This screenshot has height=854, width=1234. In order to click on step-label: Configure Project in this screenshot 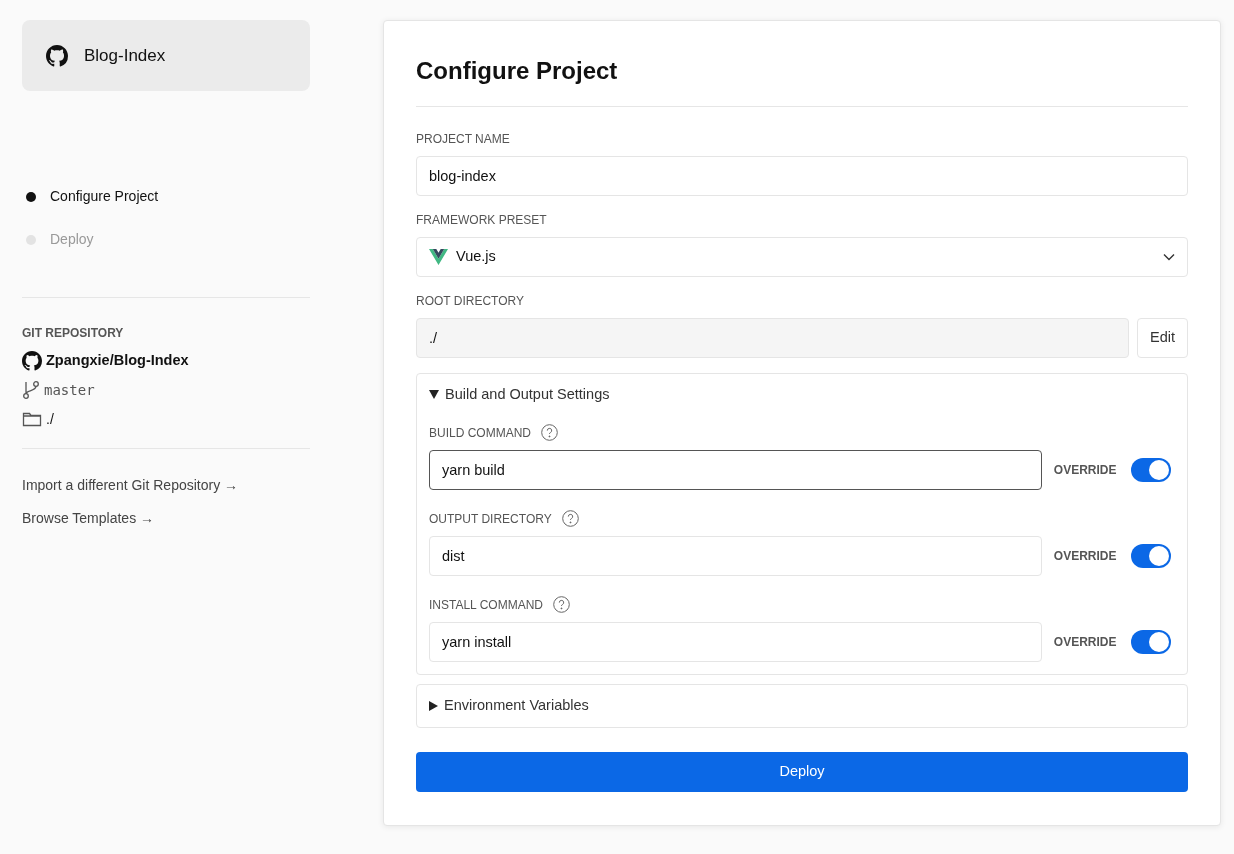, I will do `click(104, 196)`.